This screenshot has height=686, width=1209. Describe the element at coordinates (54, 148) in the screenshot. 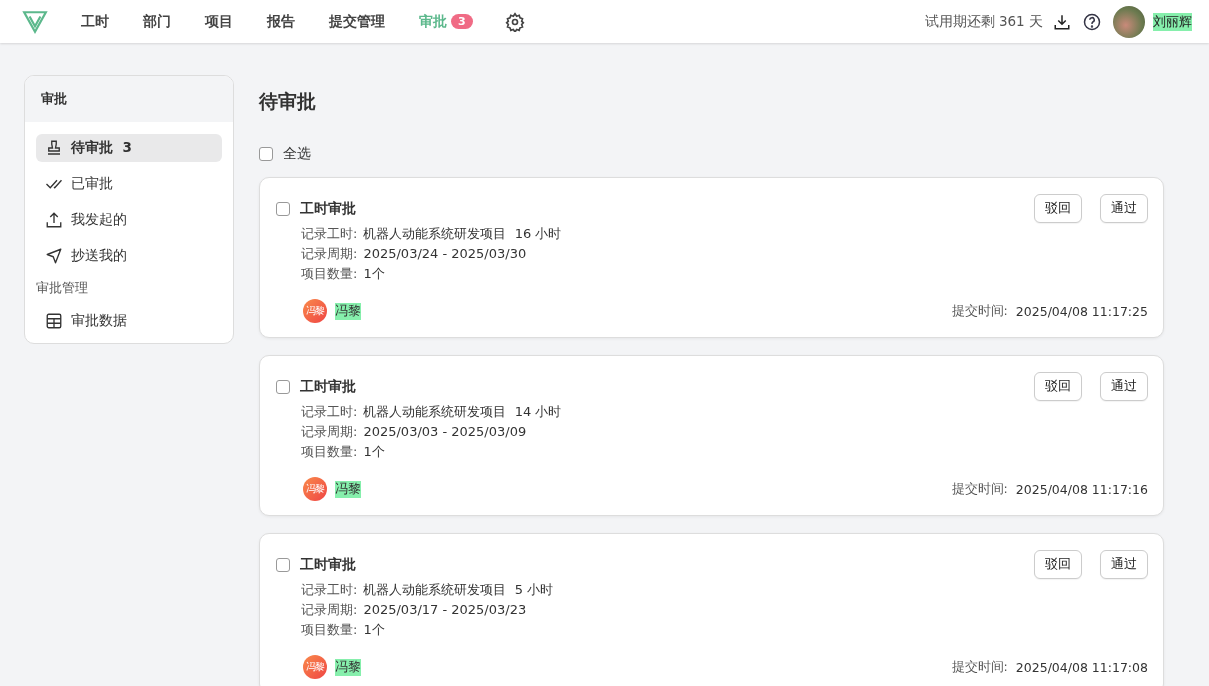

I see `stamp-icon` at that location.